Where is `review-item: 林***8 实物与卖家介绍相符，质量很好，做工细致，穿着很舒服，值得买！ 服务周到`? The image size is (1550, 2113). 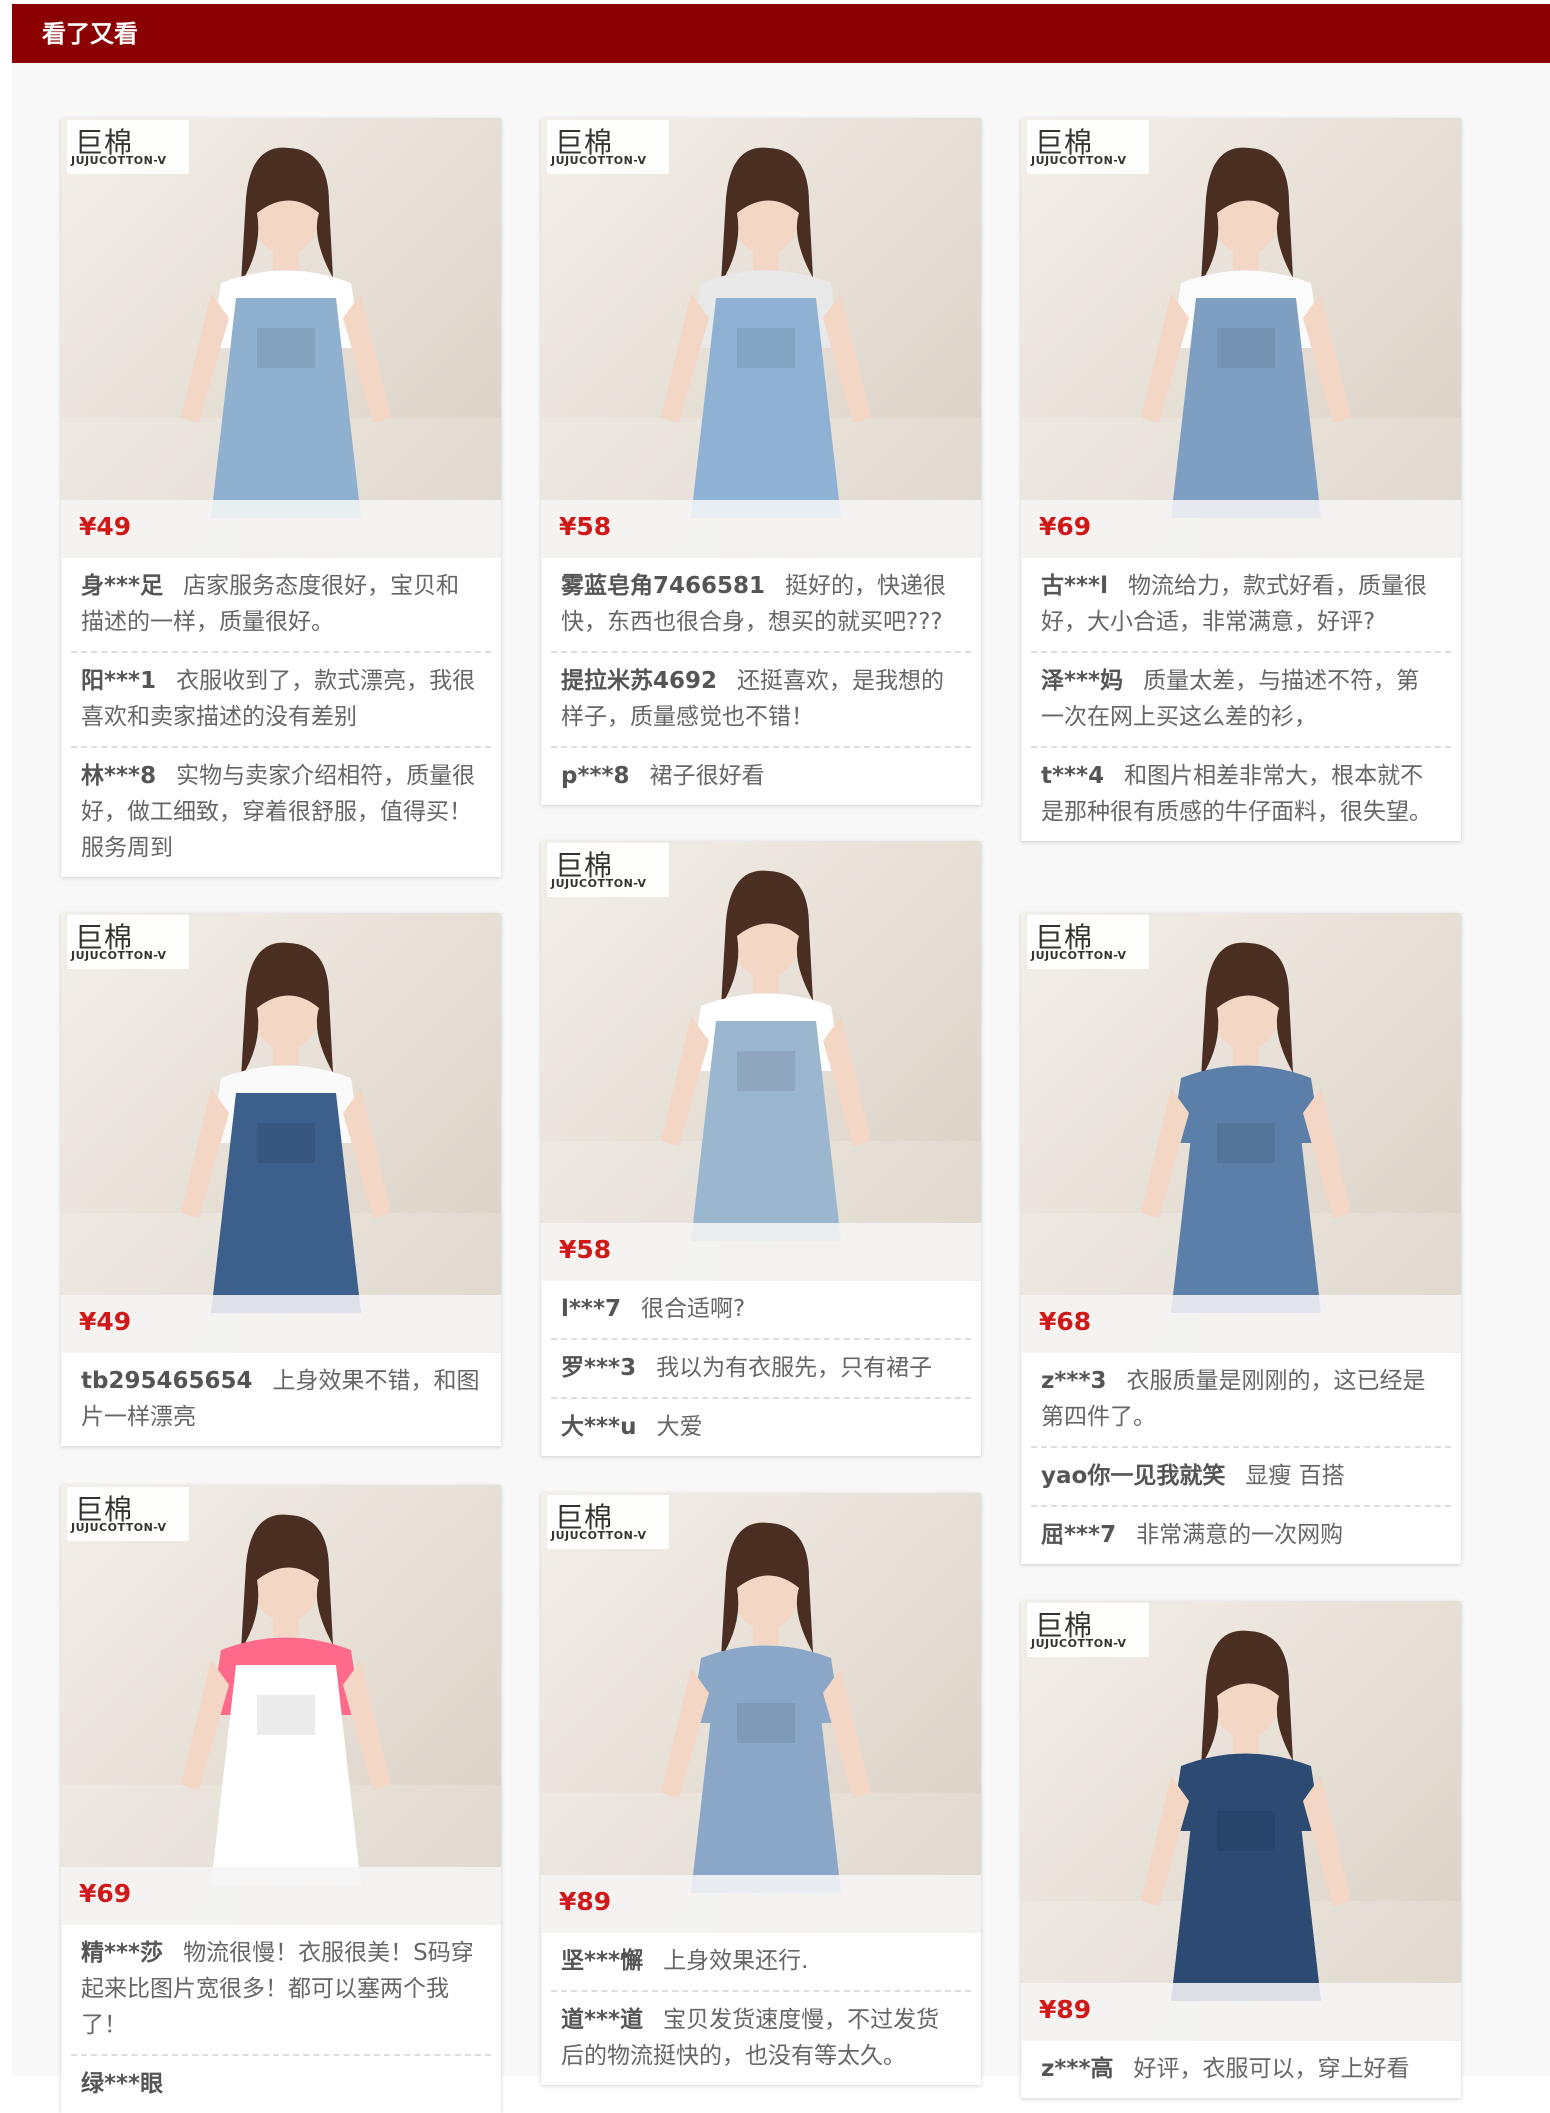
review-item: 林***8 实物与卖家介绍相符，质量很好，做工细致，穿着很舒服，值得买！ 服务周到 is located at coordinates (281, 812).